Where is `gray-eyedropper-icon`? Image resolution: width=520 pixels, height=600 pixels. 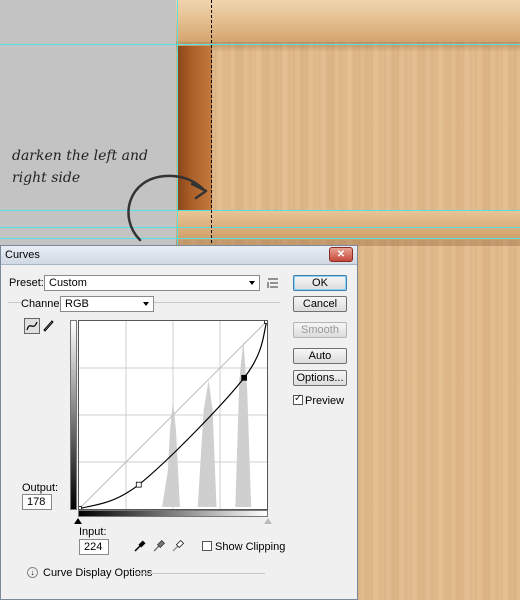 gray-eyedropper-icon is located at coordinates (159, 546).